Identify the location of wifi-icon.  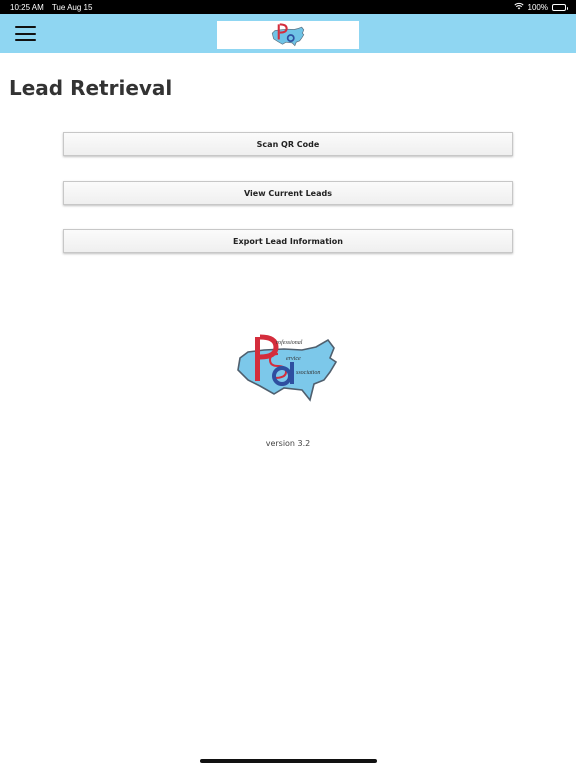
(518, 7).